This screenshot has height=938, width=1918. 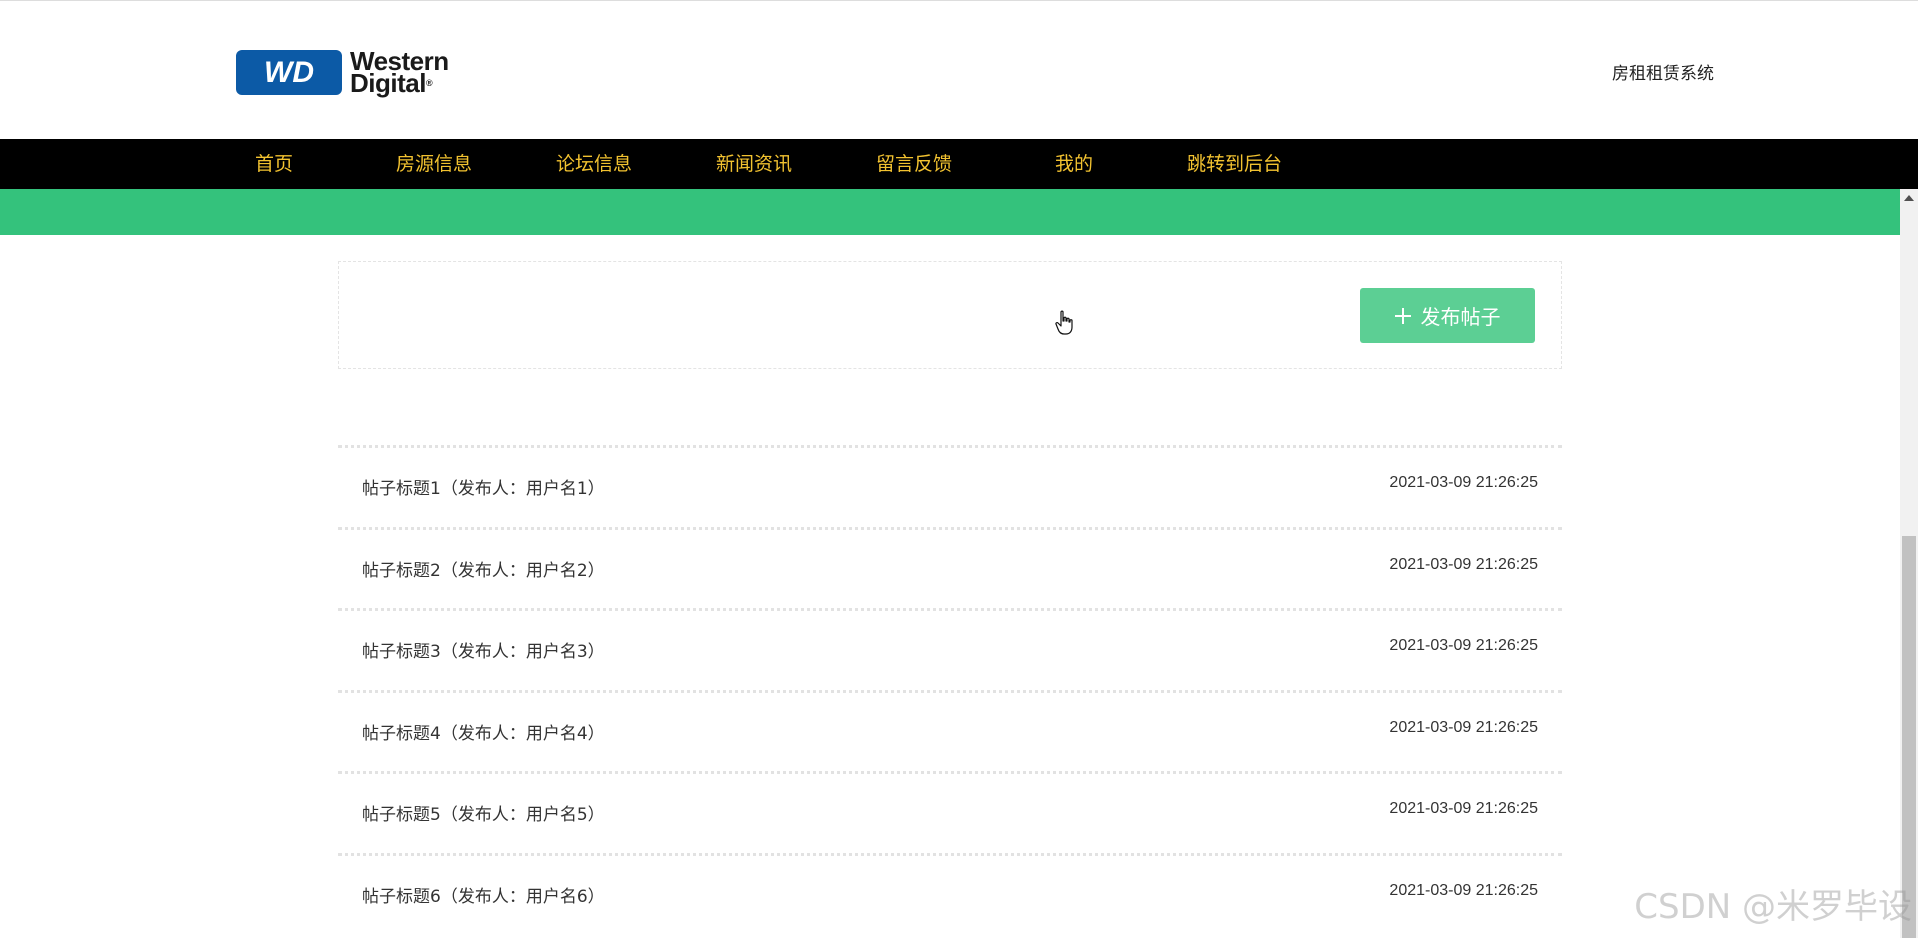 What do you see at coordinates (434, 164) in the screenshot?
I see `nav-item-listings: 房源信息` at bounding box center [434, 164].